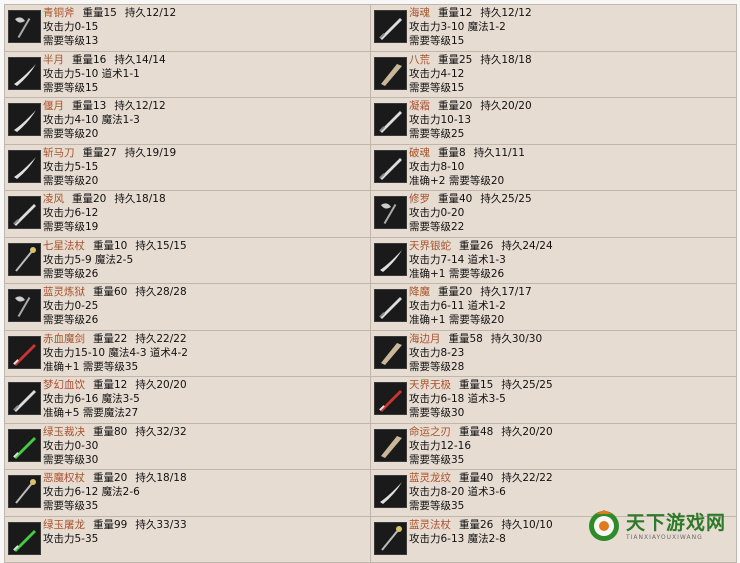 The image size is (740, 563). I want to click on weapon-name: 天界银蛇, so click(430, 246).